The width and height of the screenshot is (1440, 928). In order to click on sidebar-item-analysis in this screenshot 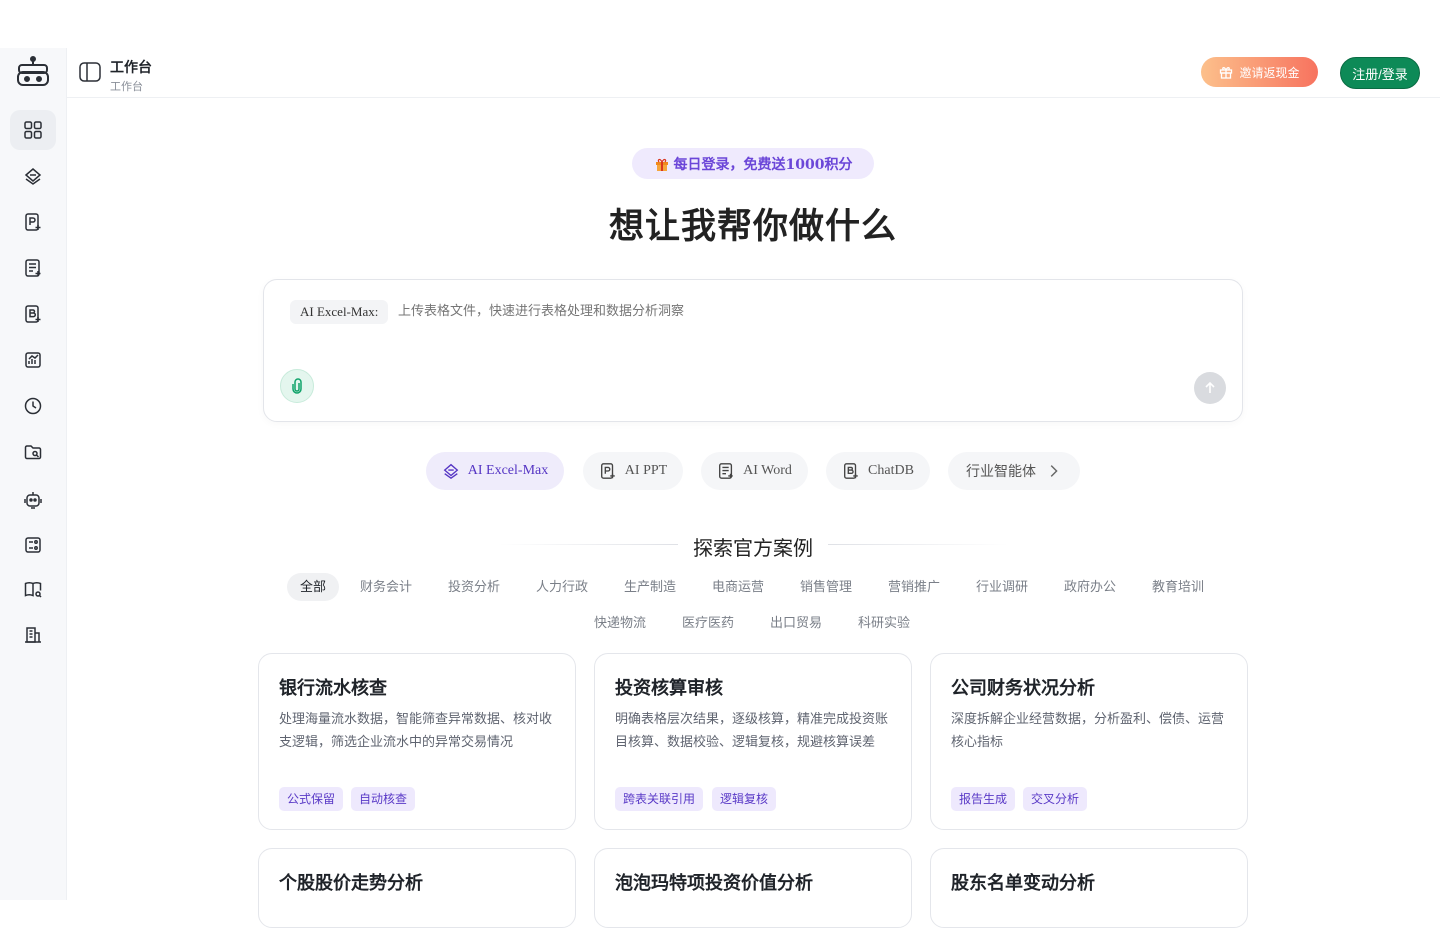, I will do `click(33, 360)`.